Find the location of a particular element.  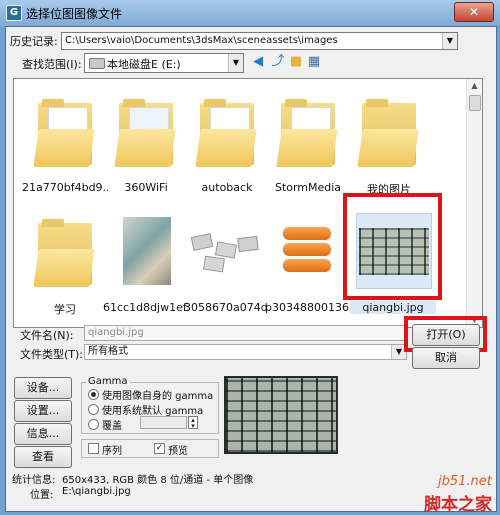

gamma-group: Gamma 使用图像自身的 gamma 使用系统默认 gamma 覆盖 ▴ ▾ is located at coordinates (150, 405).